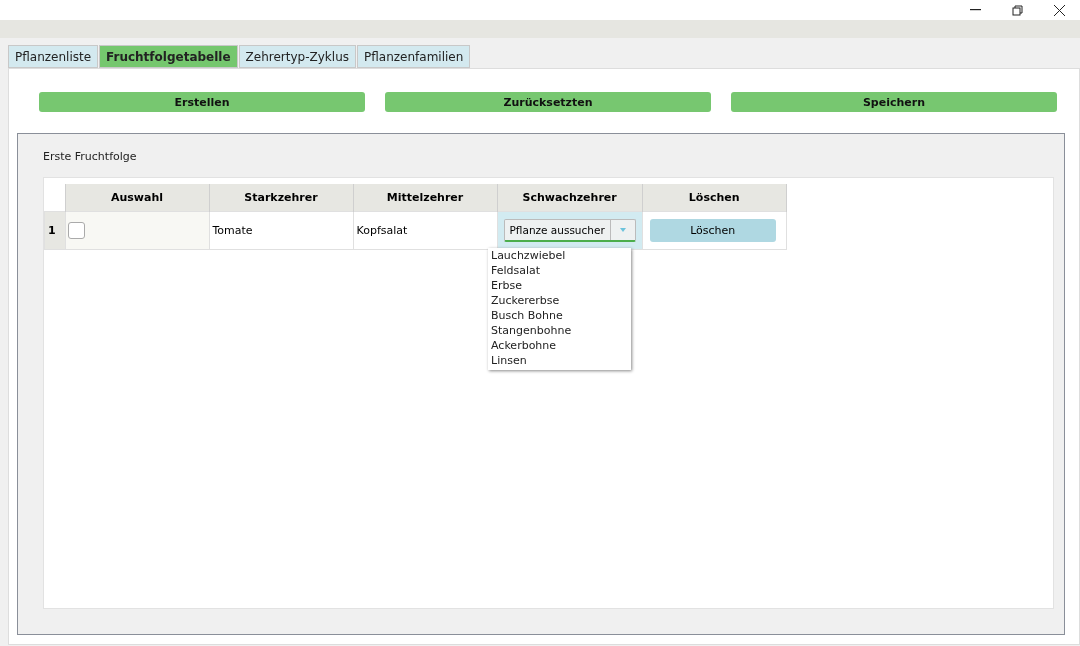  I want to click on row-number: 1, so click(54, 230).